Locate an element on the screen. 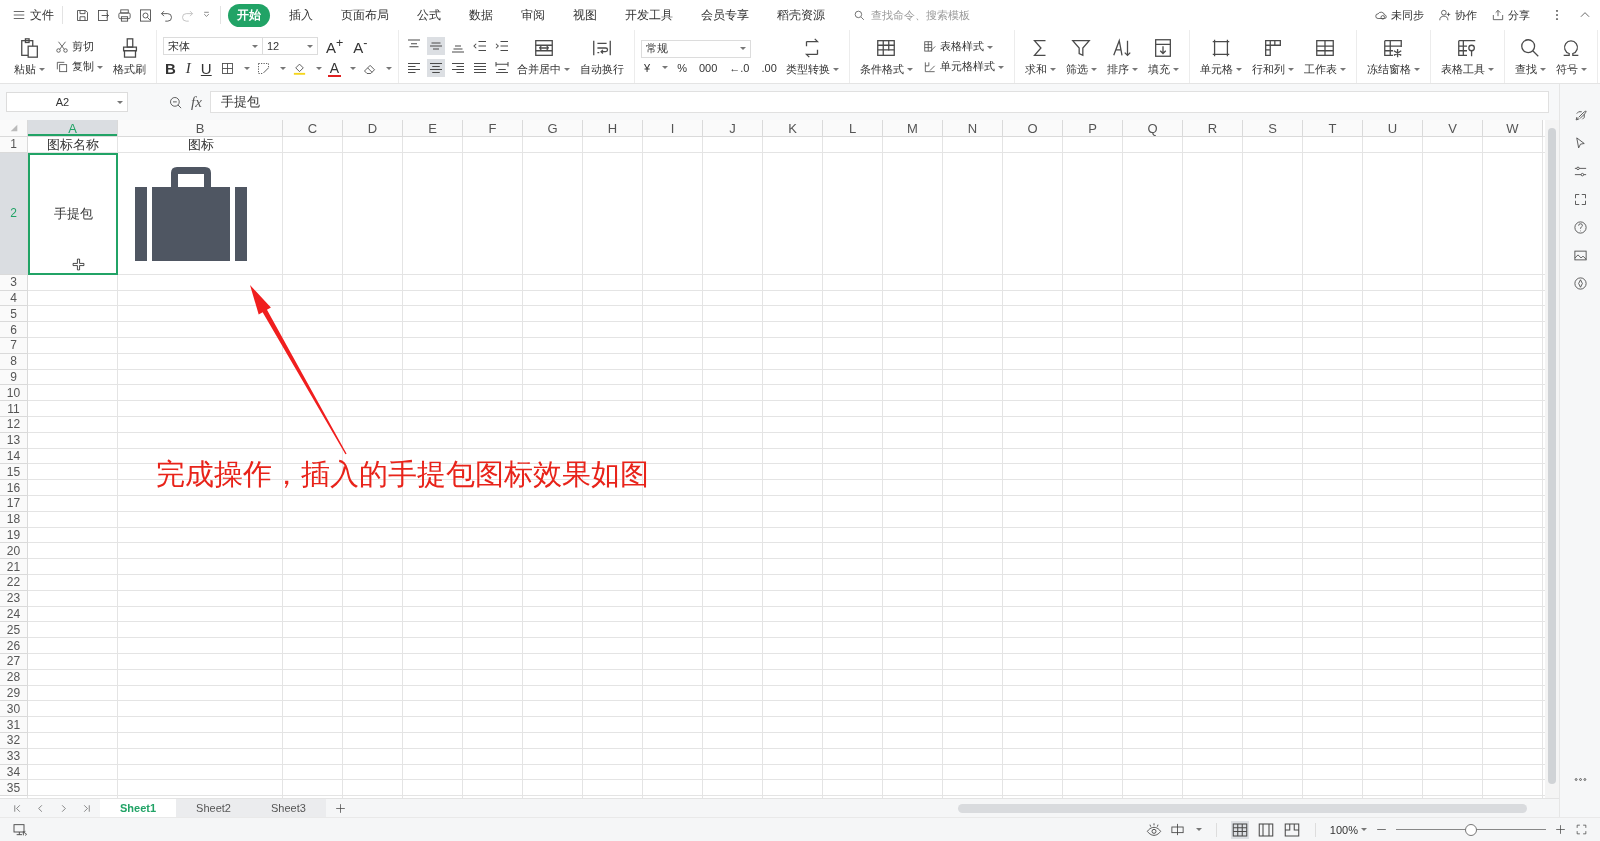 The height and width of the screenshot is (841, 1600). zoom-slider is located at coordinates (1471, 829).